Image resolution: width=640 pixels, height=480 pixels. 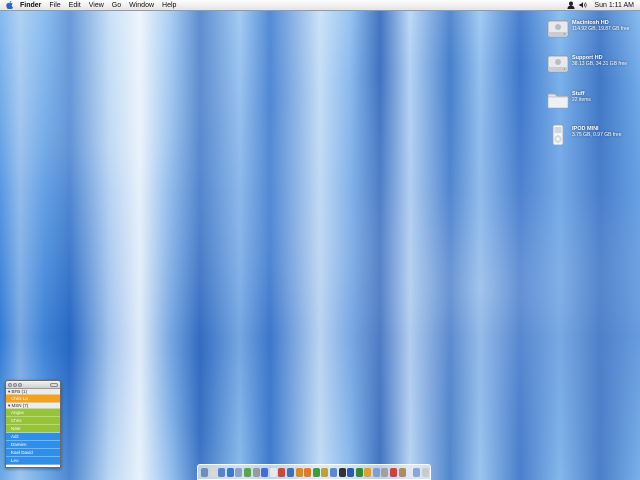 What do you see at coordinates (333, 472) in the screenshot?
I see `dock-xcode-icon` at bounding box center [333, 472].